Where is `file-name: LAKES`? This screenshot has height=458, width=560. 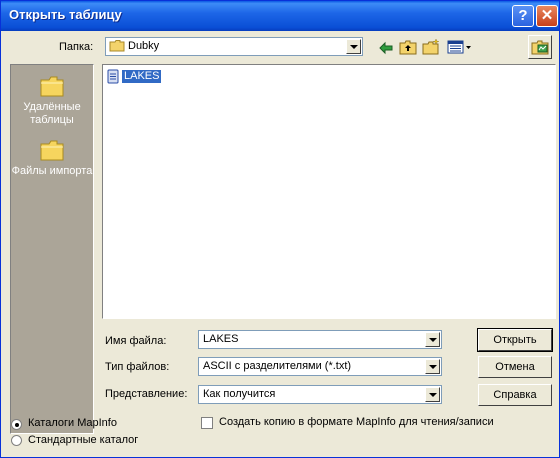 file-name: LAKES is located at coordinates (142, 76).